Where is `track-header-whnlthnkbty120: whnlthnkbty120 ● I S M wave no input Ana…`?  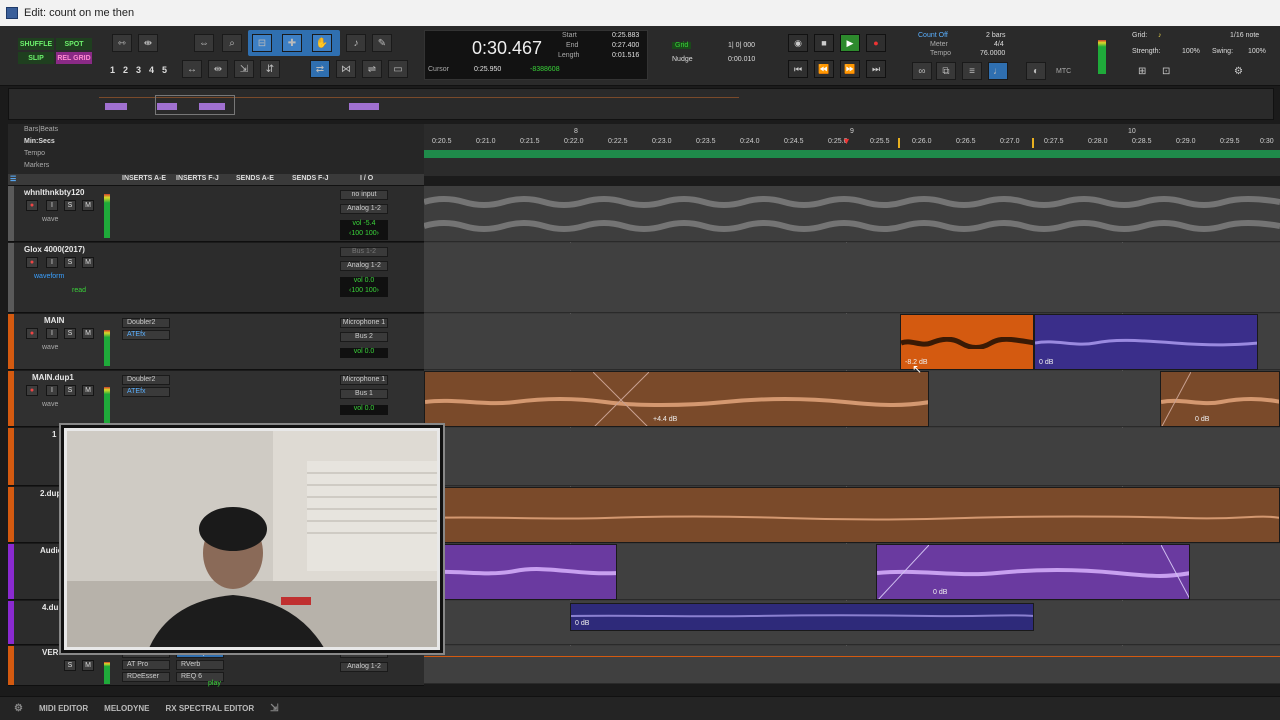
track-header-whnlthnkbty120: whnlthnkbty120 ● I S M wave no input Ana… is located at coordinates (216, 214).